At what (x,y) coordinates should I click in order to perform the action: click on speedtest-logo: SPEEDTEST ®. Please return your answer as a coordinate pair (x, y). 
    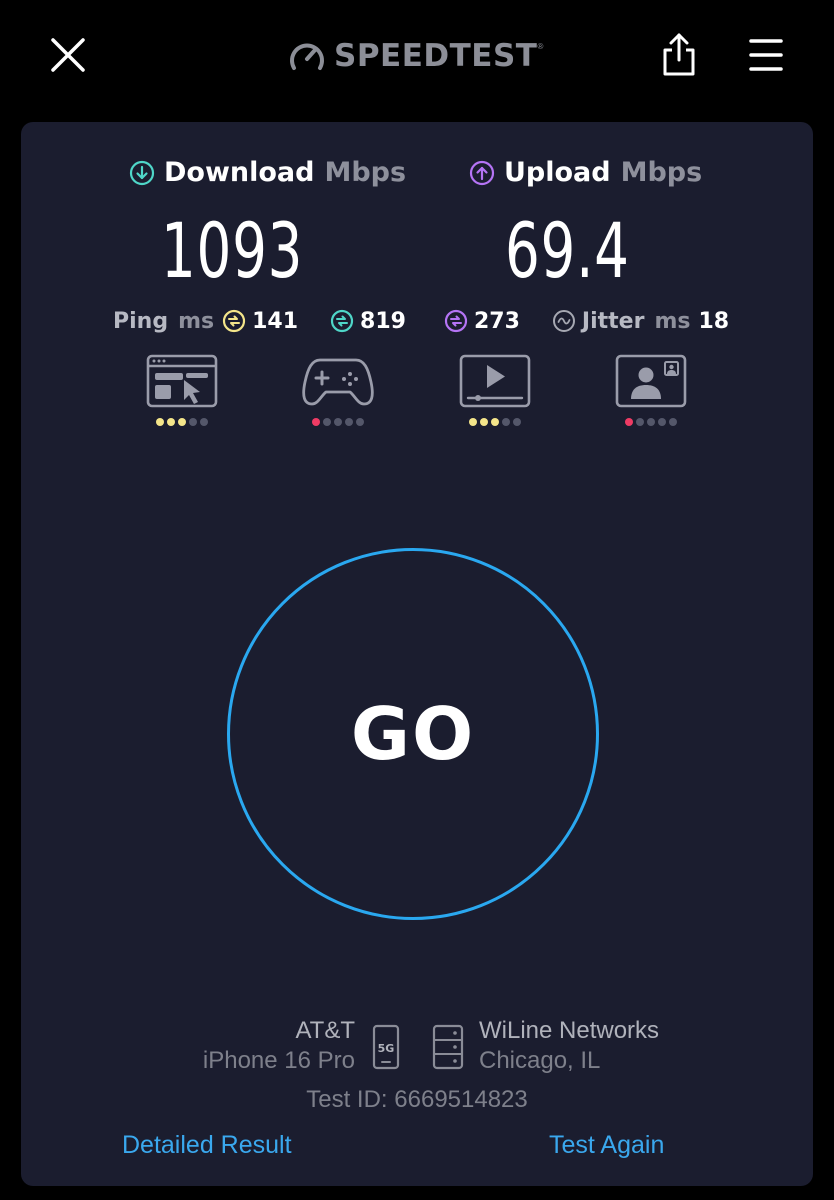
    Looking at the image, I should click on (415, 56).